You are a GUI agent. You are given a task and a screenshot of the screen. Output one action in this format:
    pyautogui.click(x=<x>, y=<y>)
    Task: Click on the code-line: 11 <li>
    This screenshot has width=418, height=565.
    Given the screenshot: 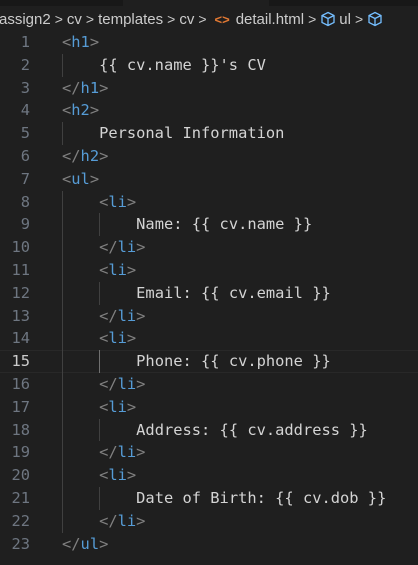 What is the action you would take?
    pyautogui.click(x=209, y=270)
    